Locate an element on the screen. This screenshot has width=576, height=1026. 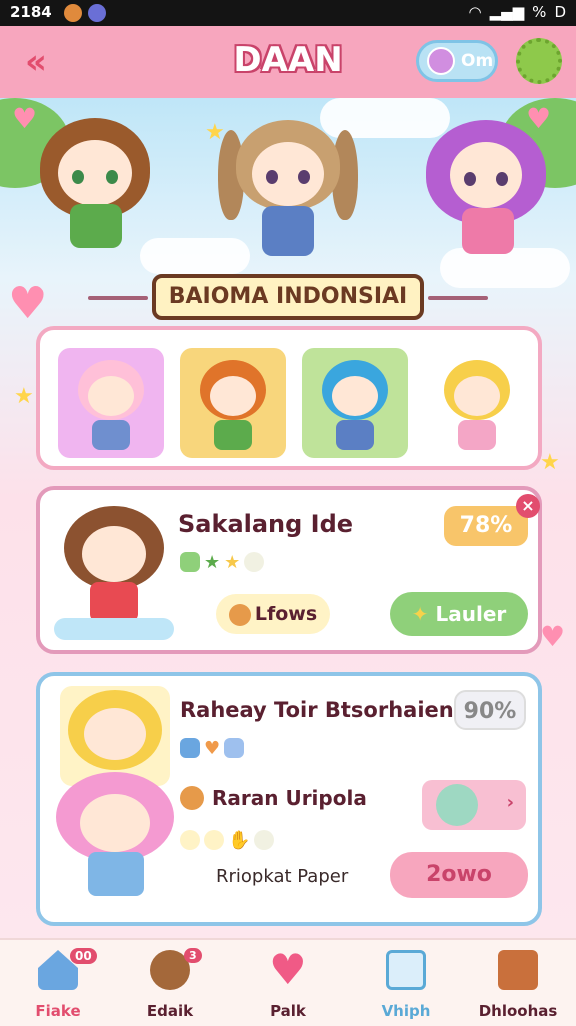
chevron-right-icon: › is located at coordinates (510, 802).